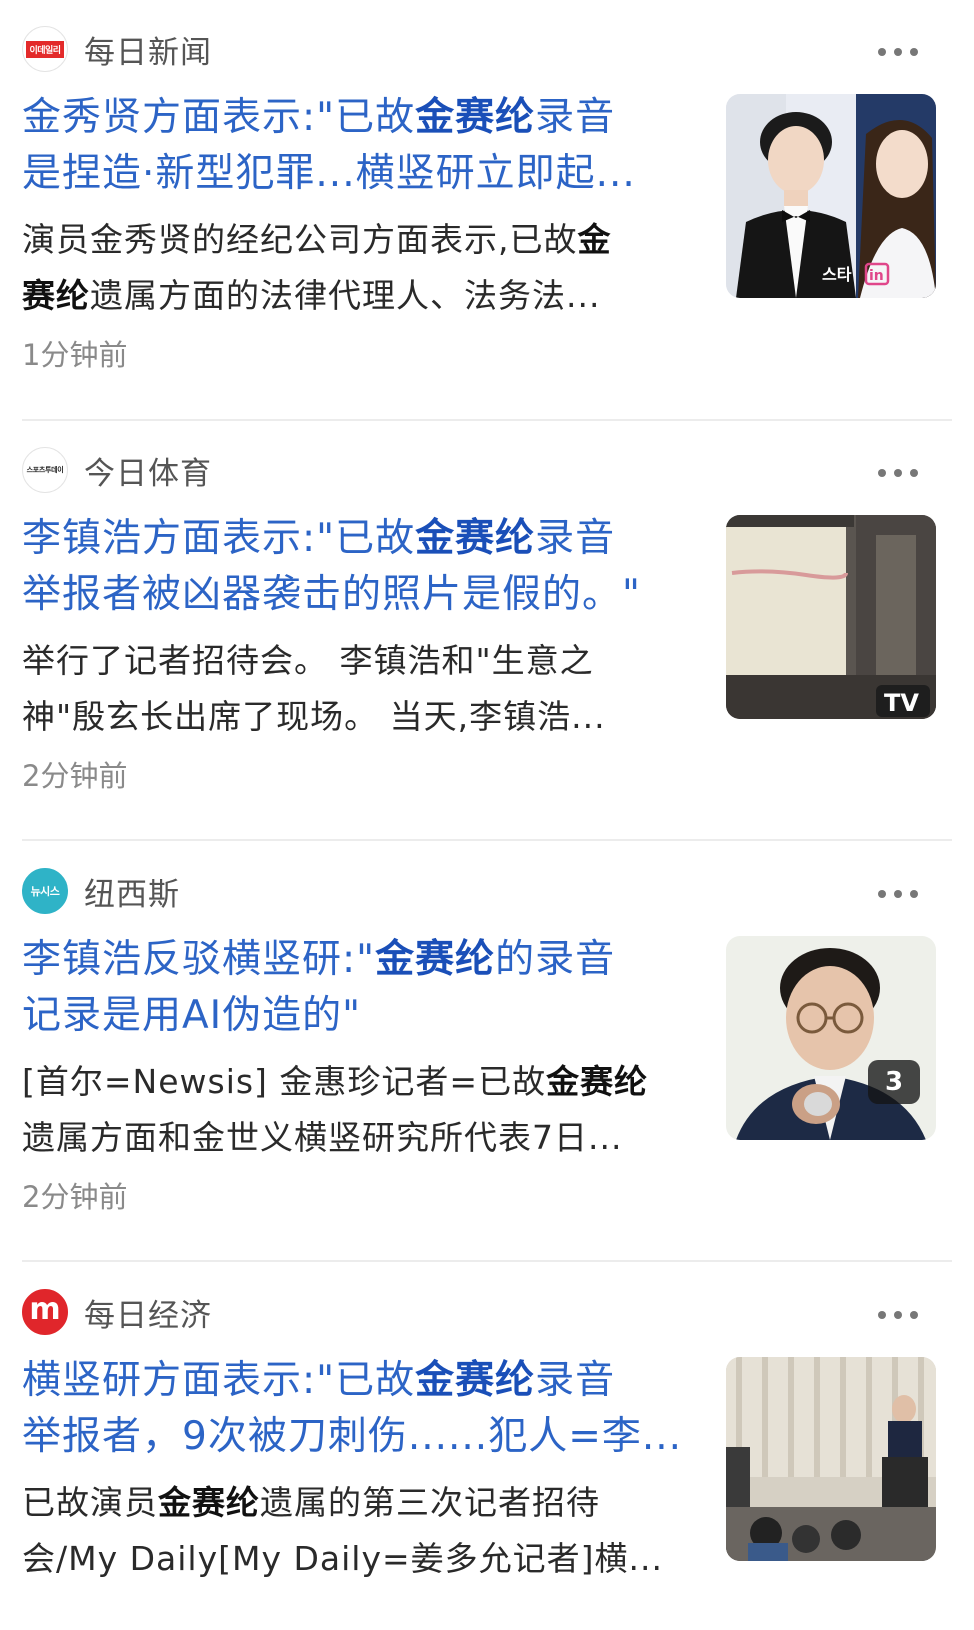  I want to click on photo-projection-screen-icon: TV, so click(831, 617).